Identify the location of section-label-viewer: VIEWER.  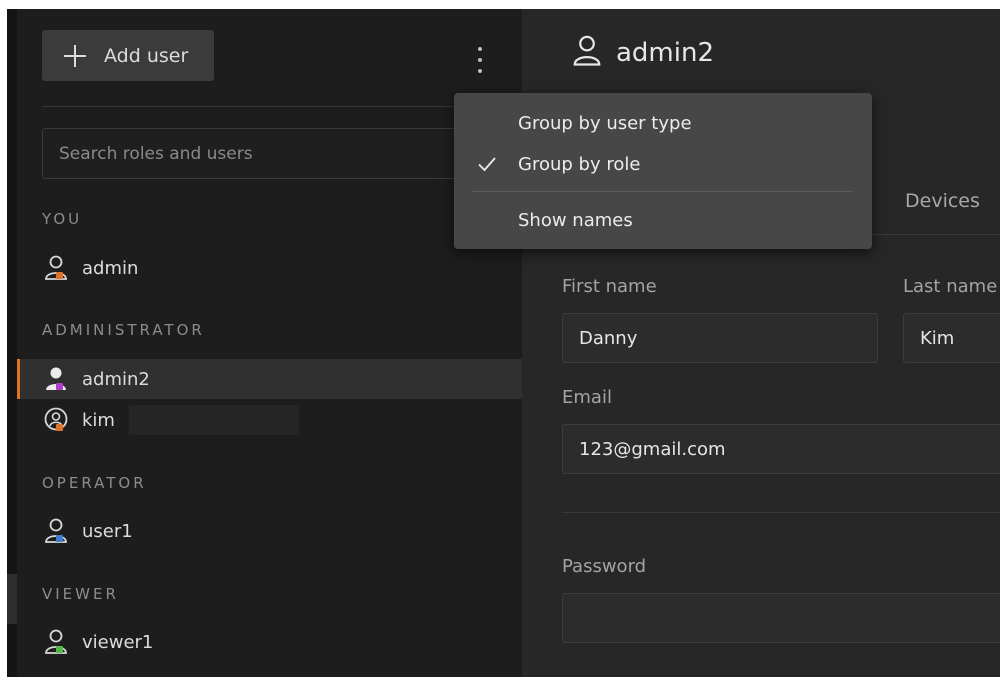
(80, 594).